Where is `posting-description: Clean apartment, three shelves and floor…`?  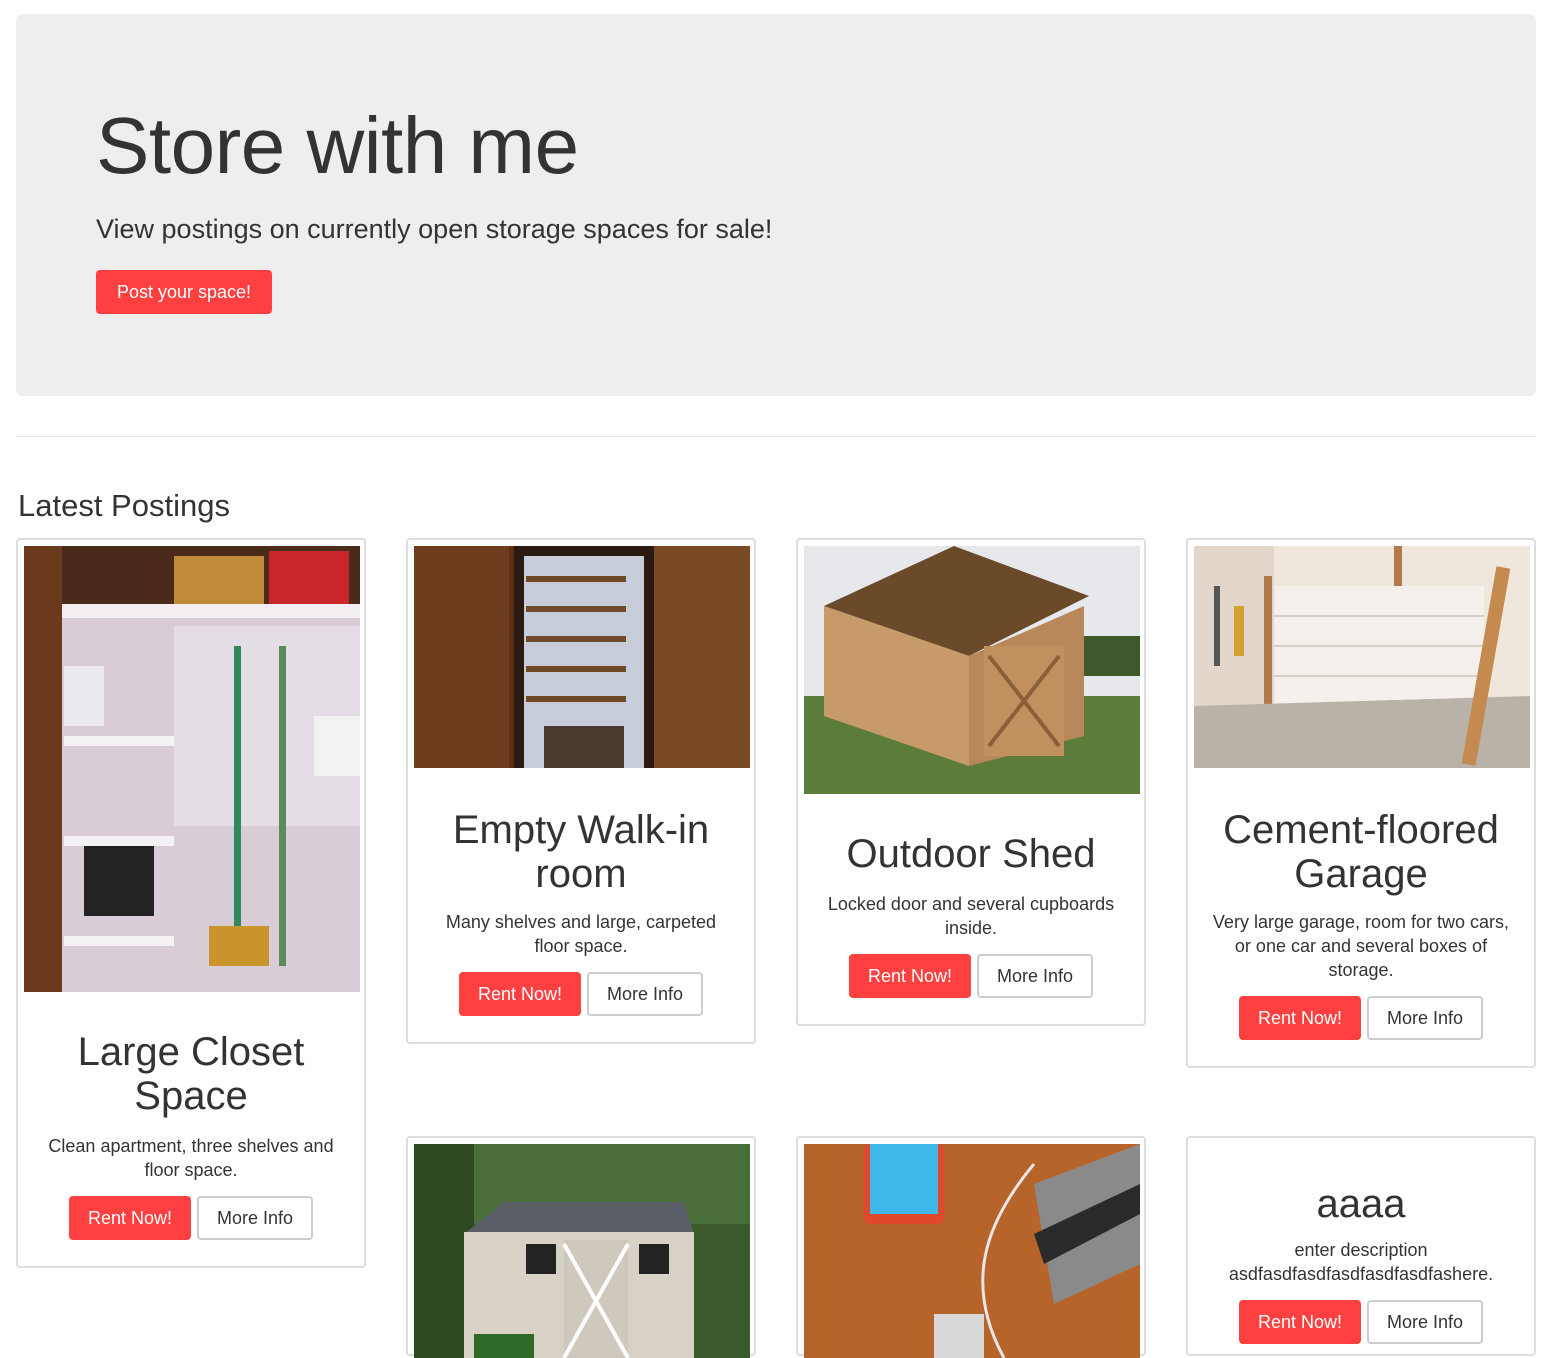
posting-description: Clean apartment, three shelves and floor… is located at coordinates (191, 1158).